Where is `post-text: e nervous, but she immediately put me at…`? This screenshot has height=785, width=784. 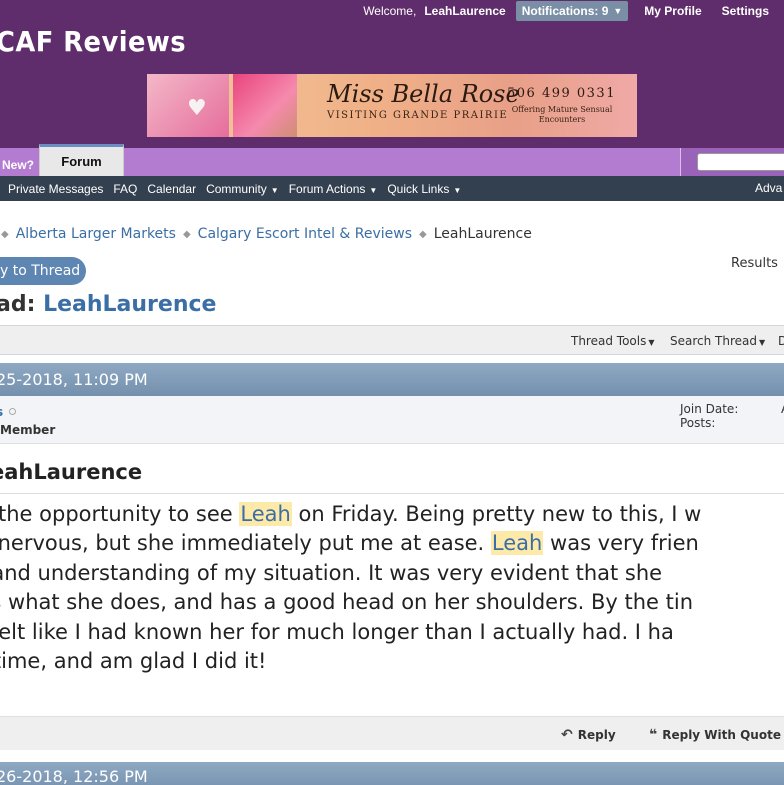
post-text: e nervous, but she immediately put me at… is located at coordinates (245, 543).